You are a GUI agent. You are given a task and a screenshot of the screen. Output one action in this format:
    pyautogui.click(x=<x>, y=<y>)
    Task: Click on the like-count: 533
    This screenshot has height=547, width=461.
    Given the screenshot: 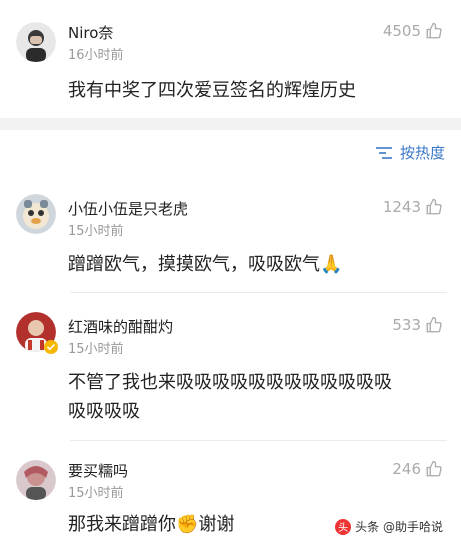 What is the action you would take?
    pyautogui.click(x=406, y=325)
    